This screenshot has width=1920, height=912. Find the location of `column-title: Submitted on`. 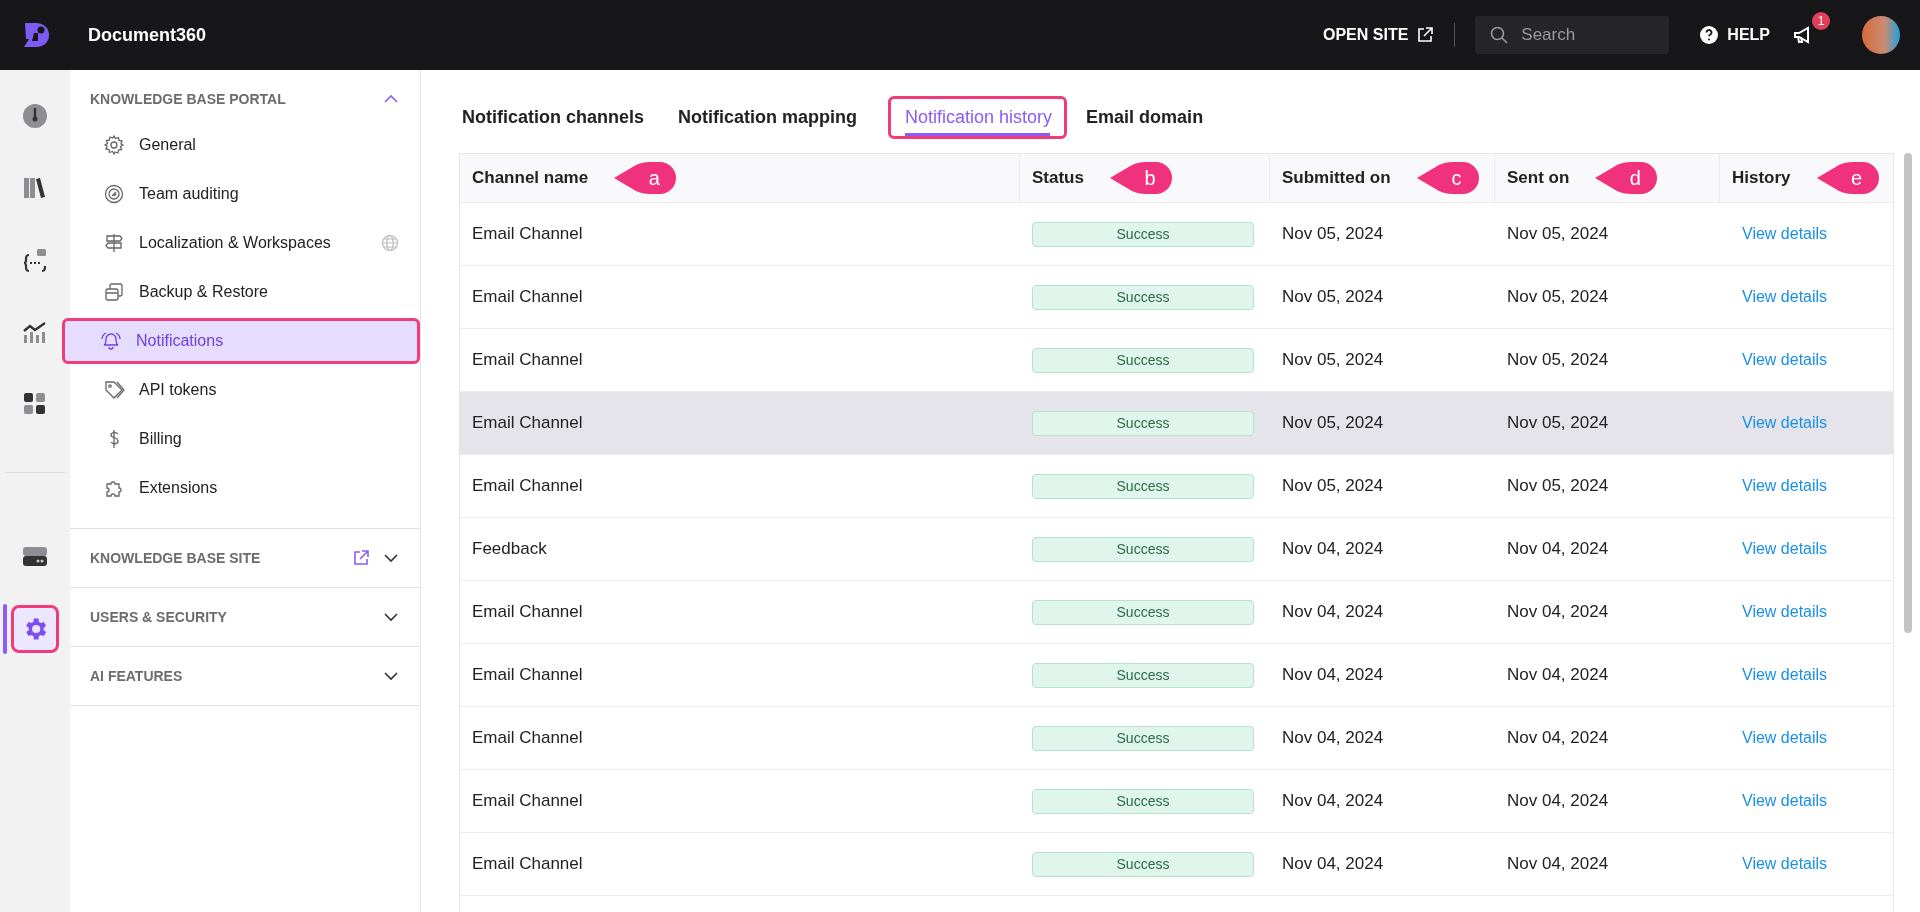

column-title: Submitted on is located at coordinates (1336, 178).